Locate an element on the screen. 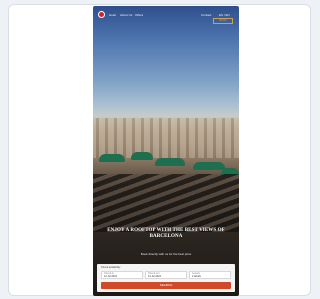 The width and height of the screenshot is (320, 299). hero-subline: Book directly with us for the best price is located at coordinates (166, 254).